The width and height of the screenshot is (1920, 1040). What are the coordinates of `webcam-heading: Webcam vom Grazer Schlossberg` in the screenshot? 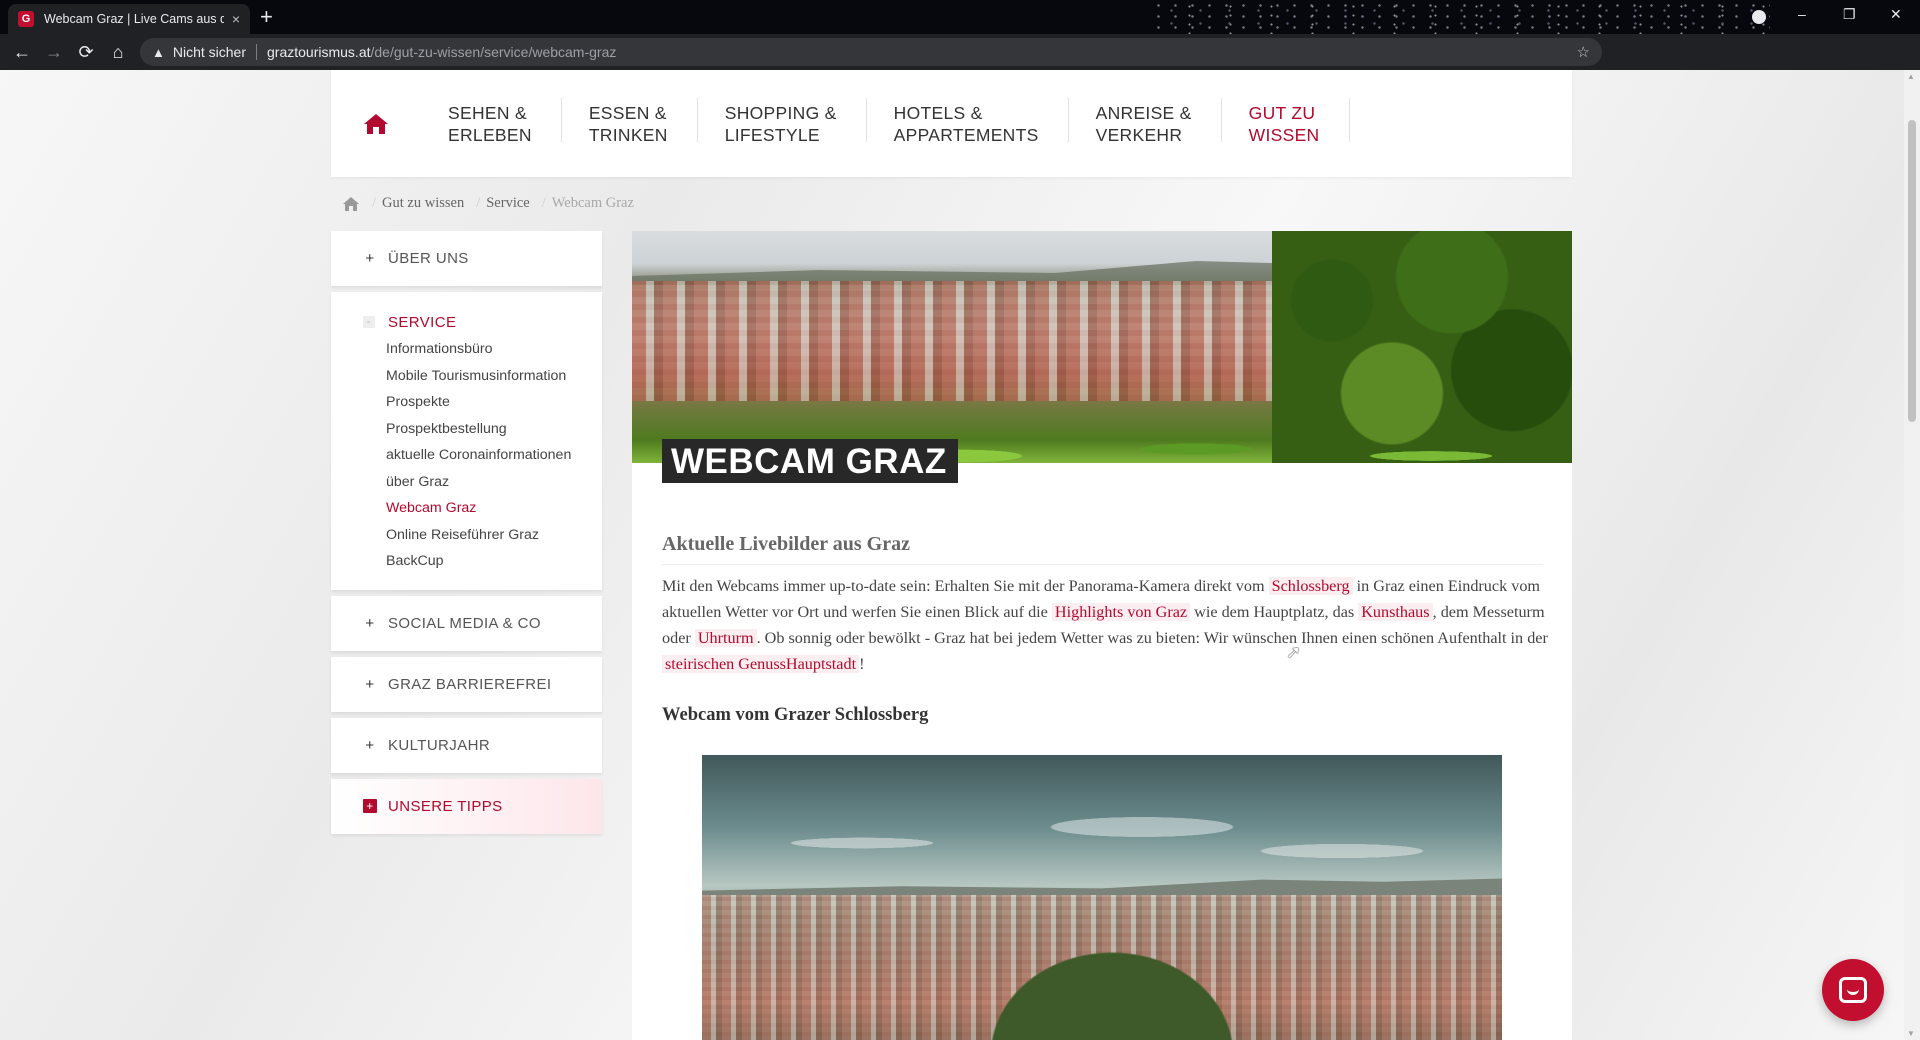 It's located at (795, 715).